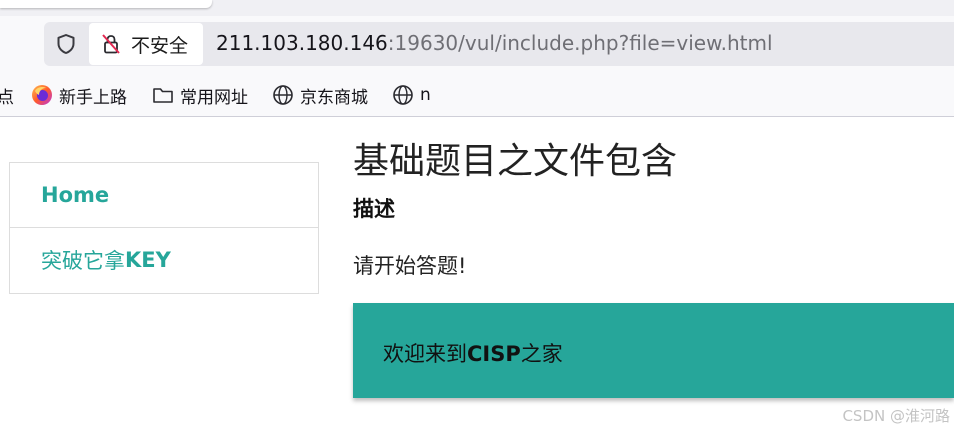 The width and height of the screenshot is (954, 433). What do you see at coordinates (653, 350) in the screenshot?
I see `welcome-banner: 欢迎来到CISP之家` at bounding box center [653, 350].